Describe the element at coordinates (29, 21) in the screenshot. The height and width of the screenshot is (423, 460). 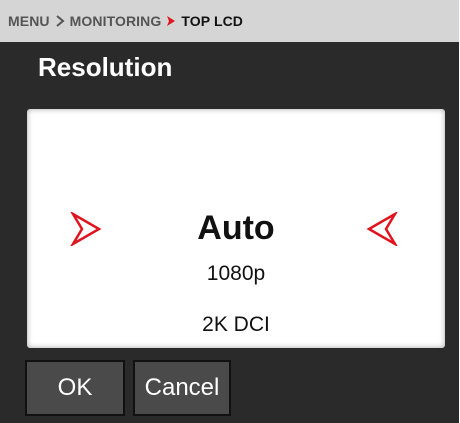
I see `breadcrumb-item-menu: MENU` at that location.